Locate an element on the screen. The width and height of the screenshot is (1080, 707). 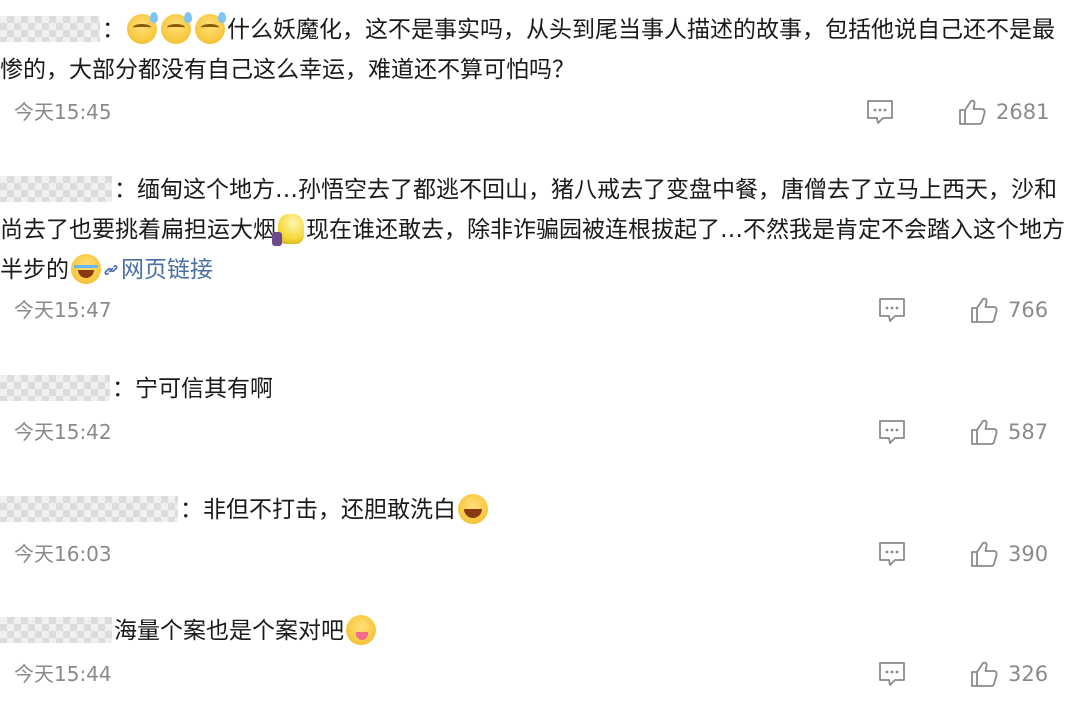
comment-timestamp: 今天16:03 is located at coordinates (63, 554).